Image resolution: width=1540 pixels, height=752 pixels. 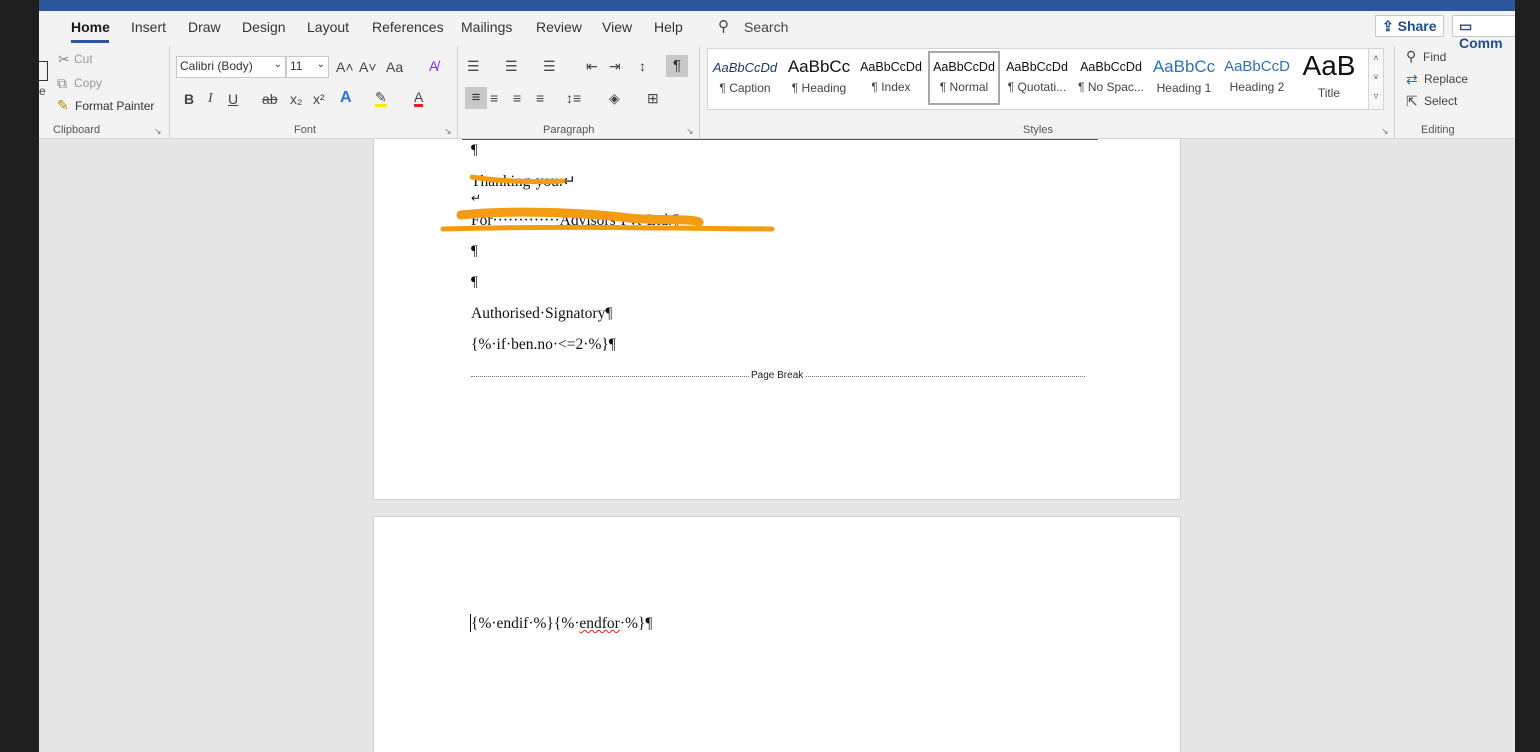 I want to click on endtags-line: {%·endif·%}{%·endfor·%}¶, so click(x=561, y=624).